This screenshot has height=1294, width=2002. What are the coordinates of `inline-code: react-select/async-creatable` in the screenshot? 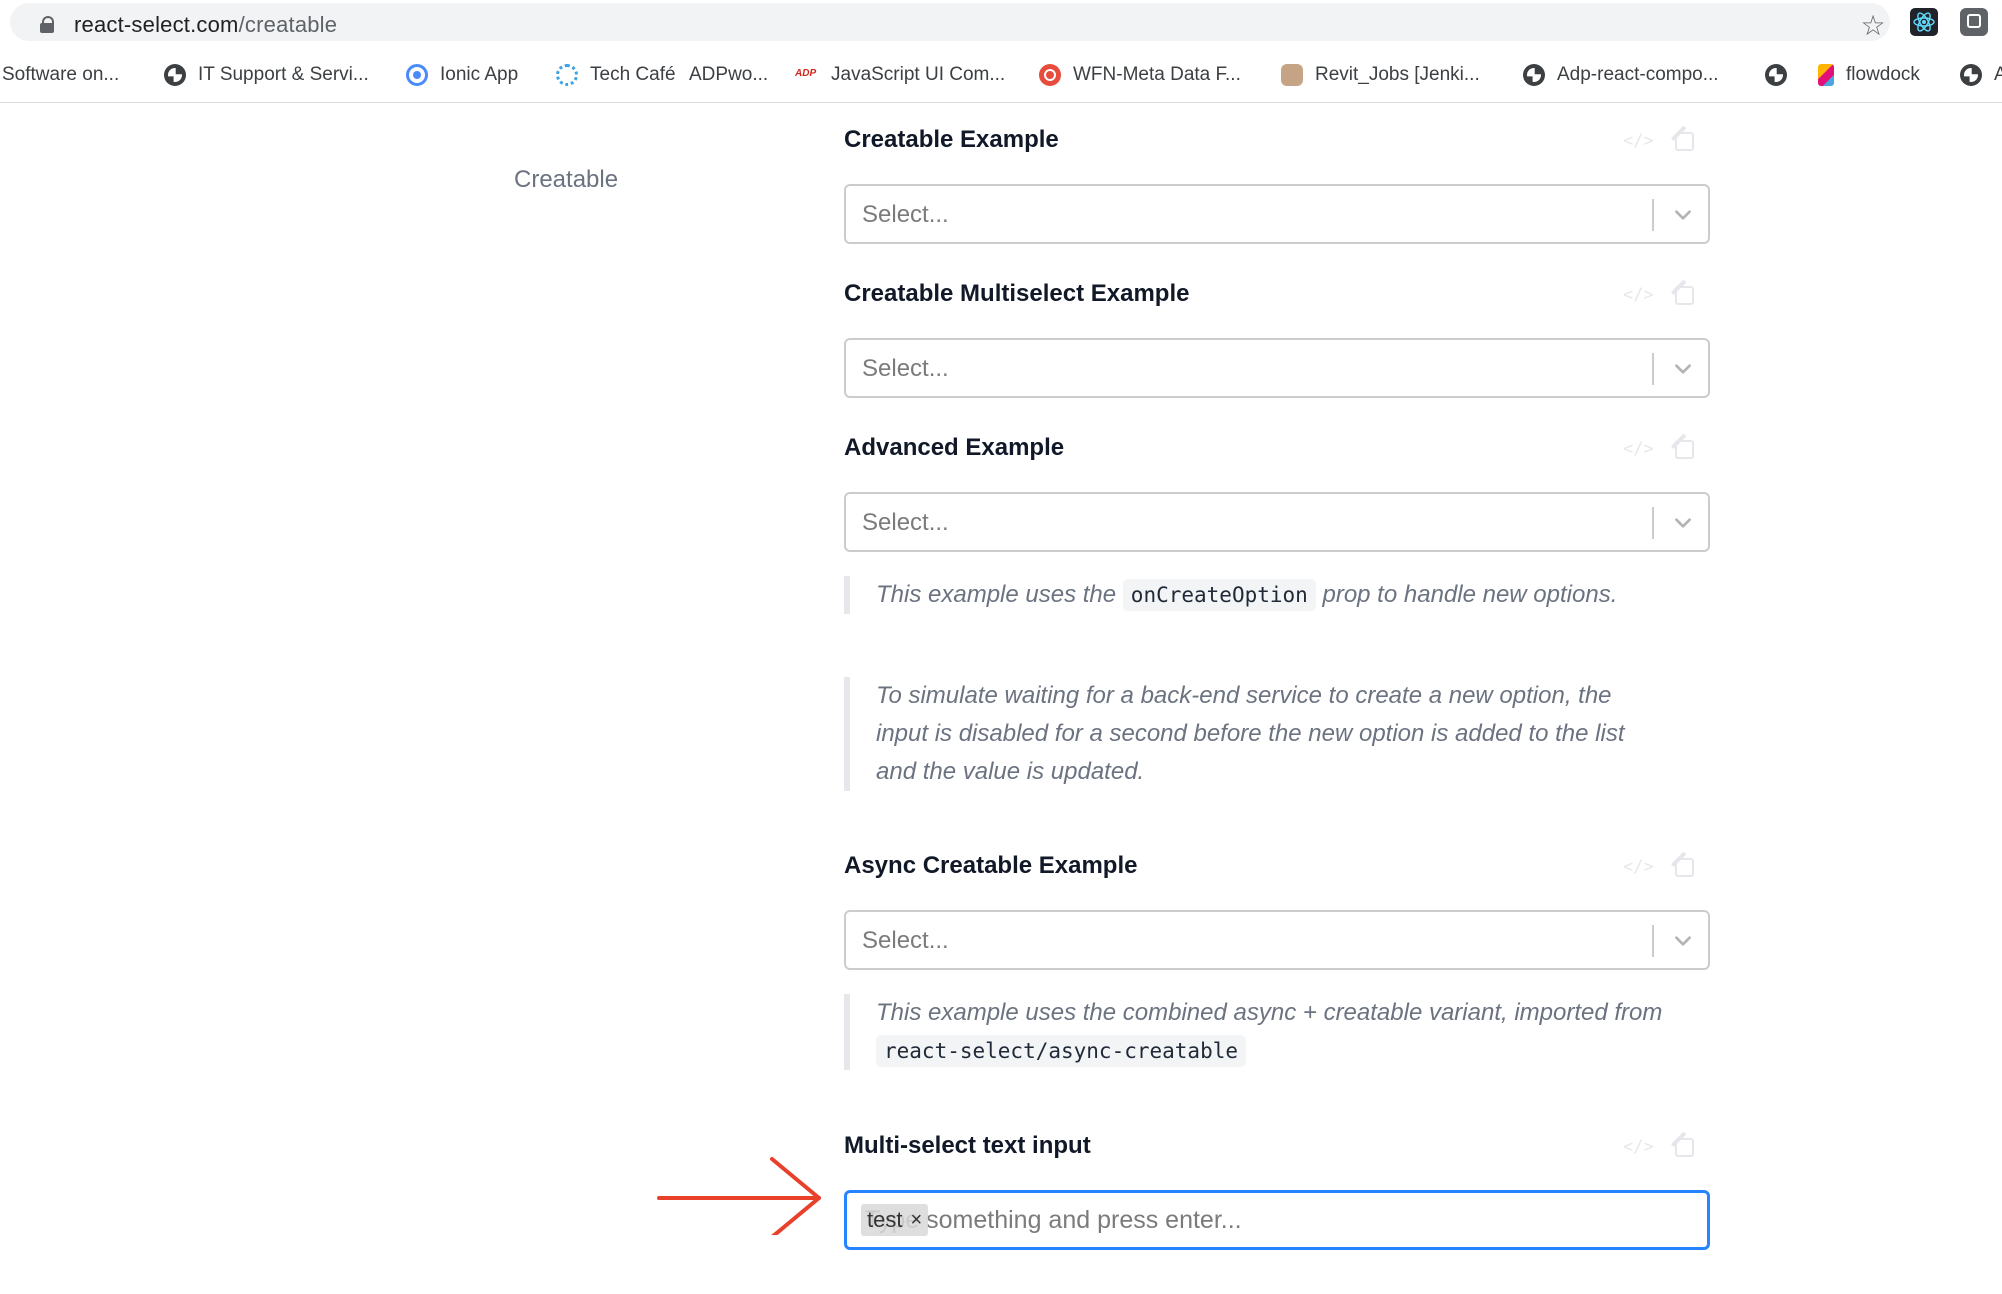 It's located at (1061, 1051).